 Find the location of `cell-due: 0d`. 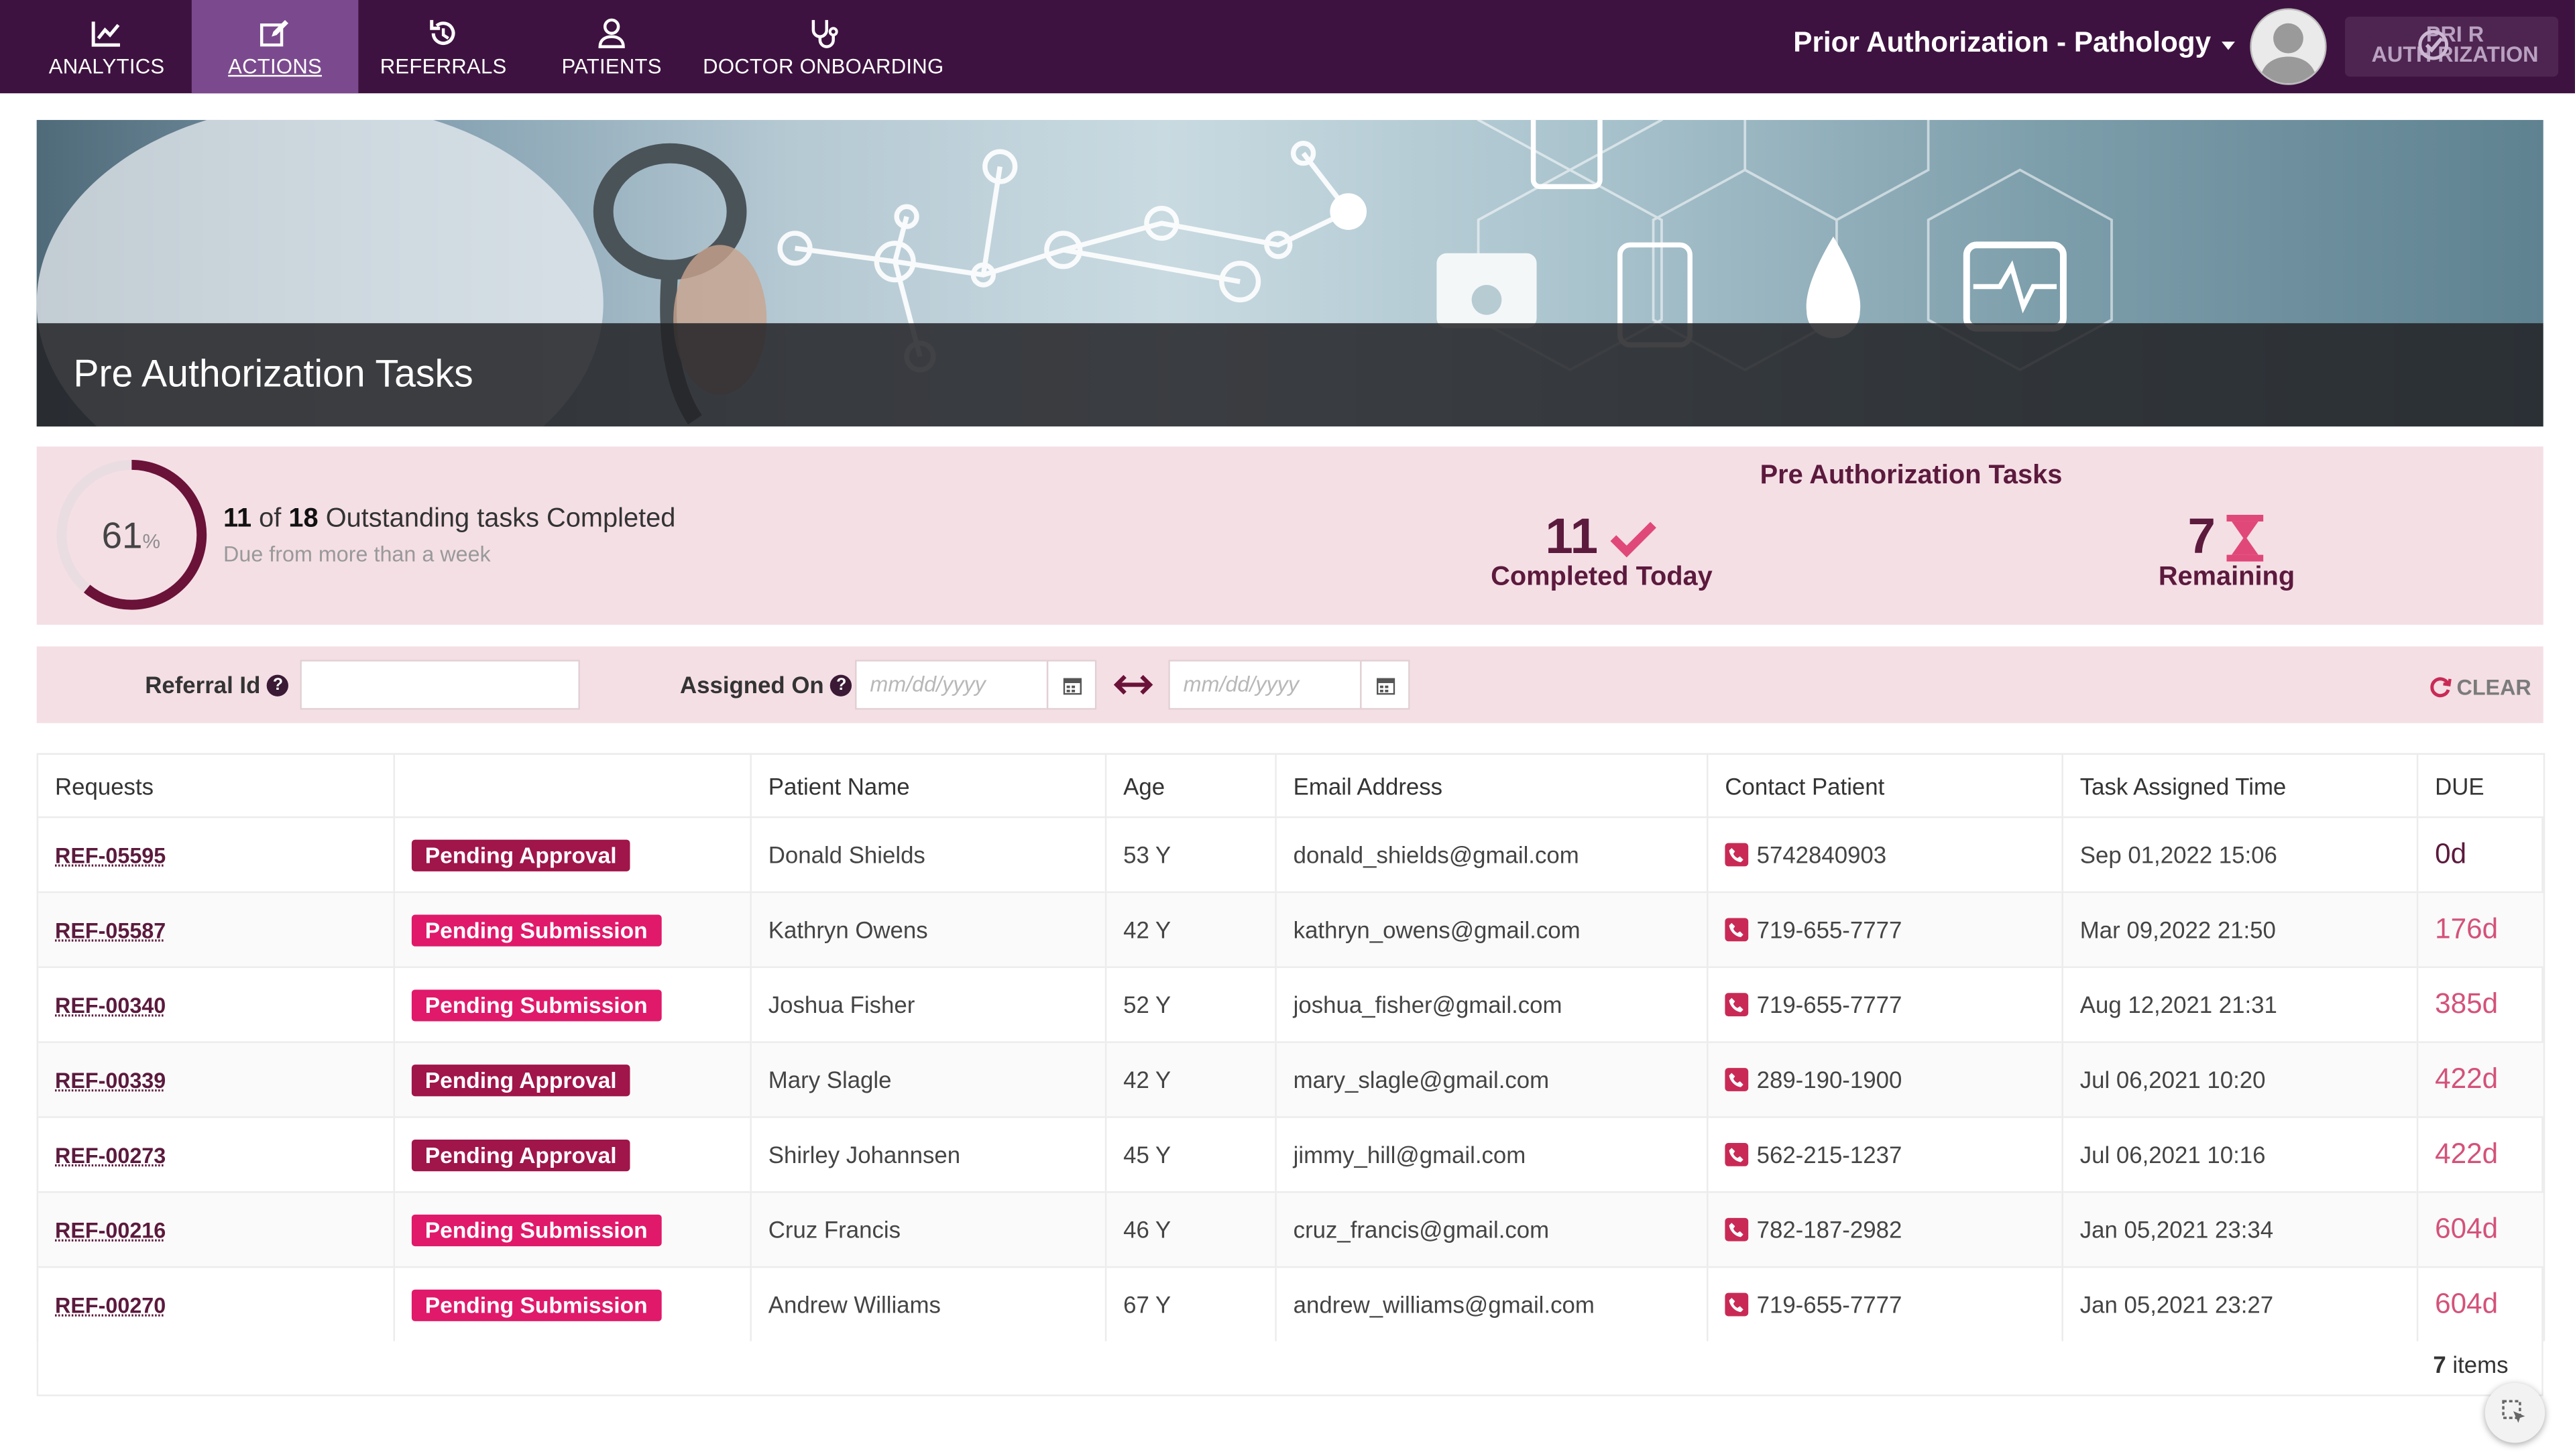

cell-due: 0d is located at coordinates (2480, 854).